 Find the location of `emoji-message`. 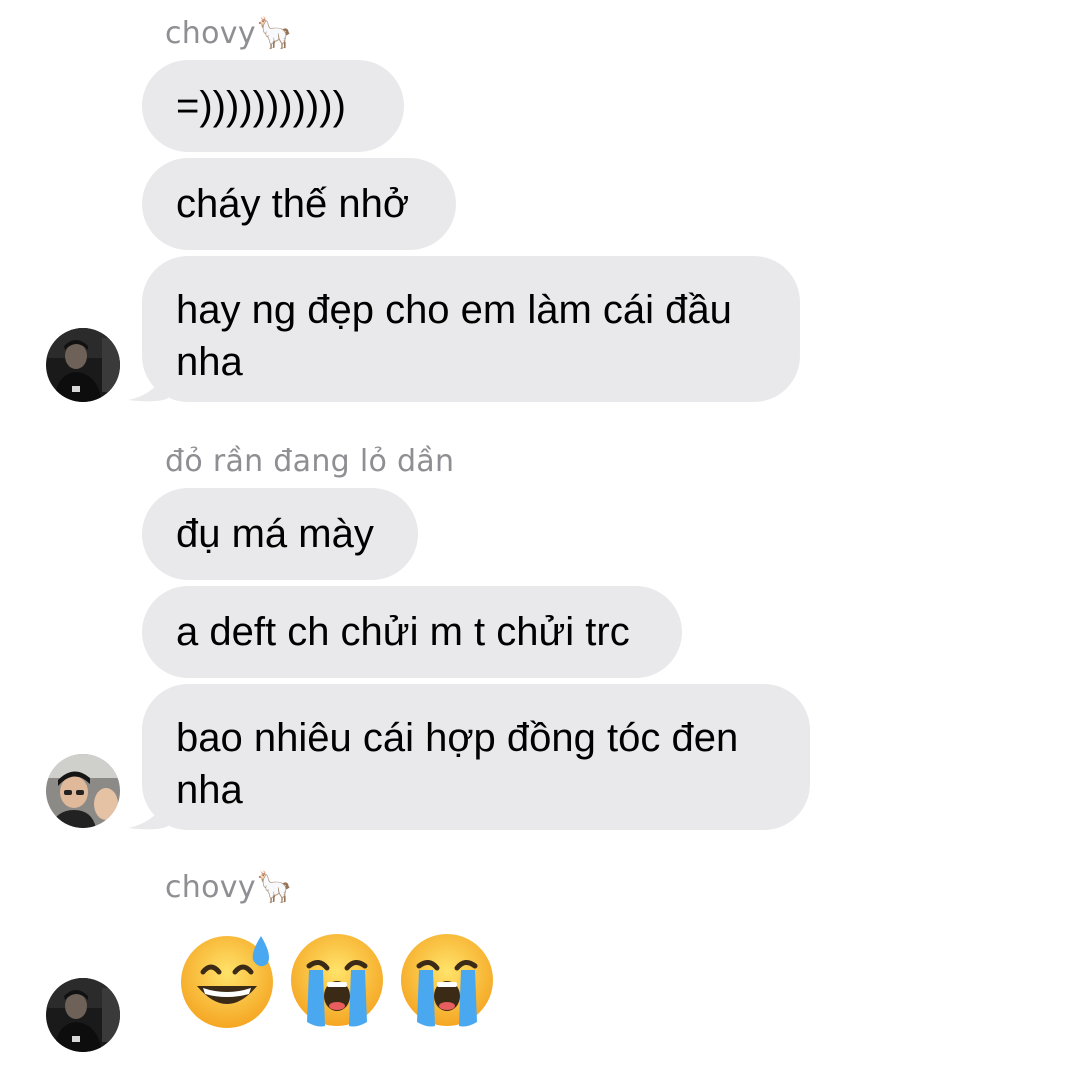

emoji-message is located at coordinates (337, 980).